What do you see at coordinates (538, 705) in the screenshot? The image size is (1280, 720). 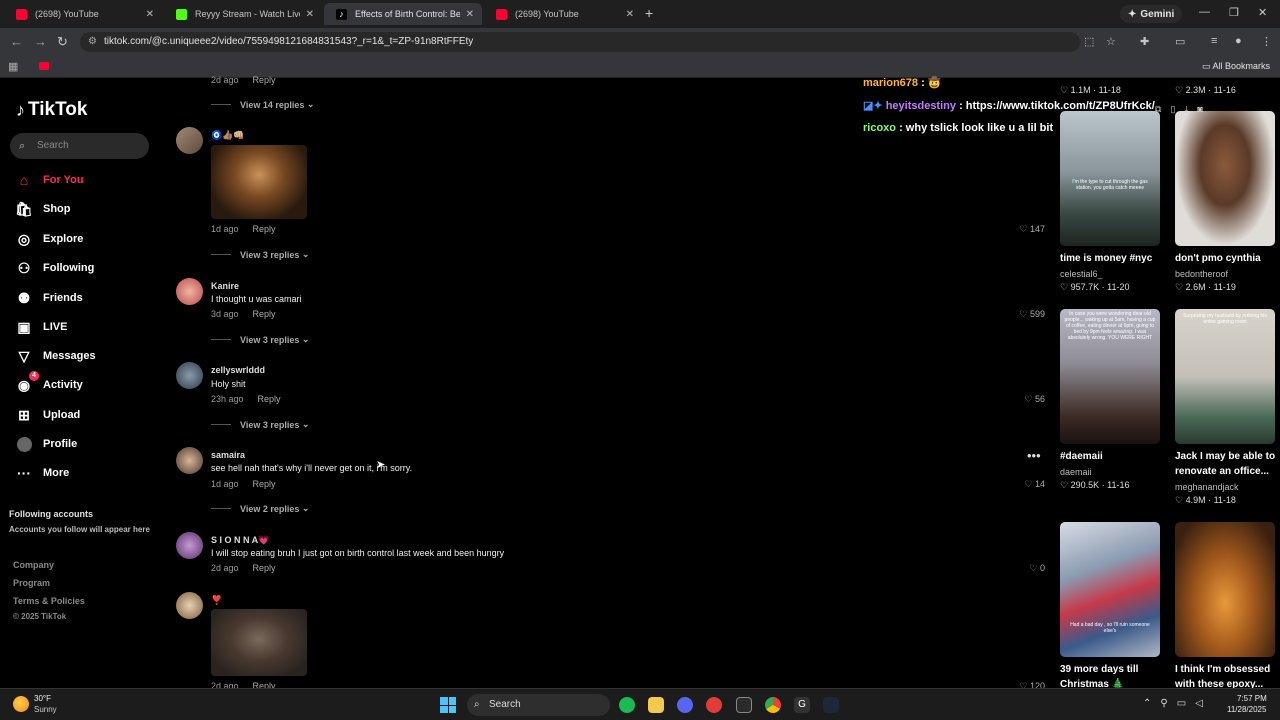 I see `taskbar-search: ⌕ Search` at bounding box center [538, 705].